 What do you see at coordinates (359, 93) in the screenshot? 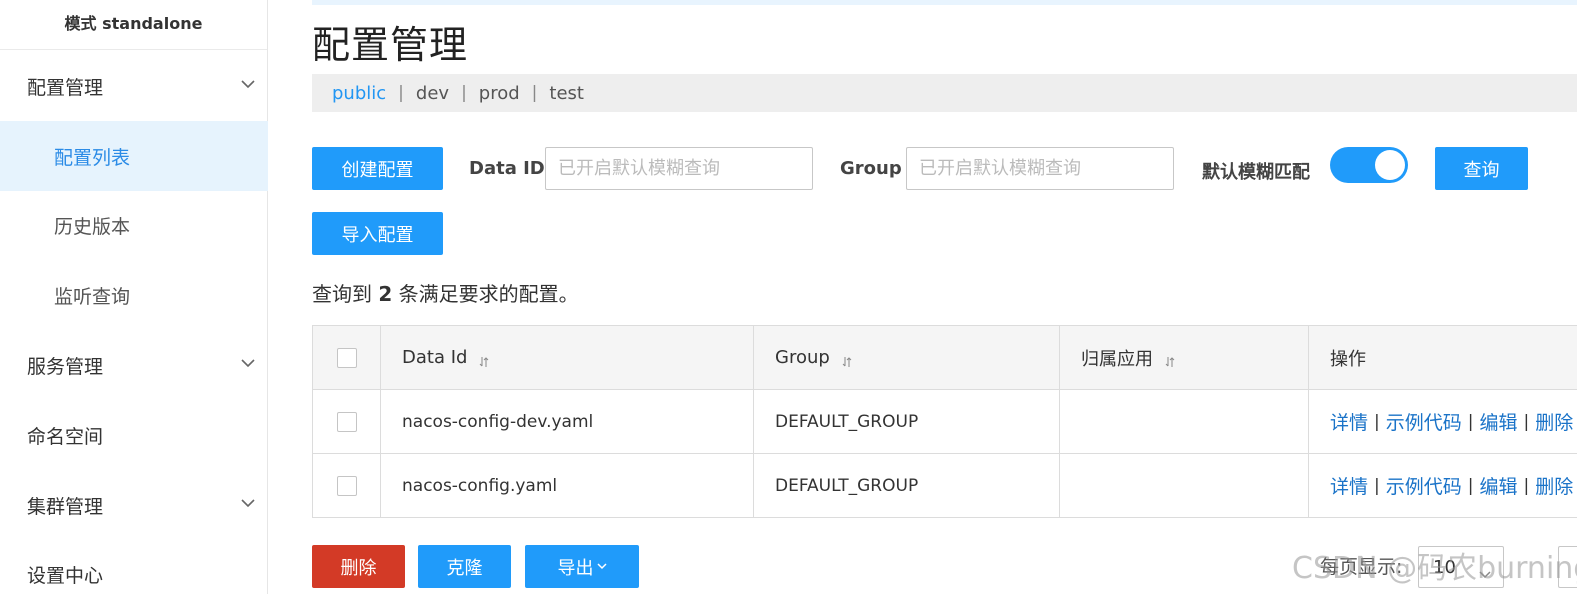
I see `namespace-public: public` at bounding box center [359, 93].